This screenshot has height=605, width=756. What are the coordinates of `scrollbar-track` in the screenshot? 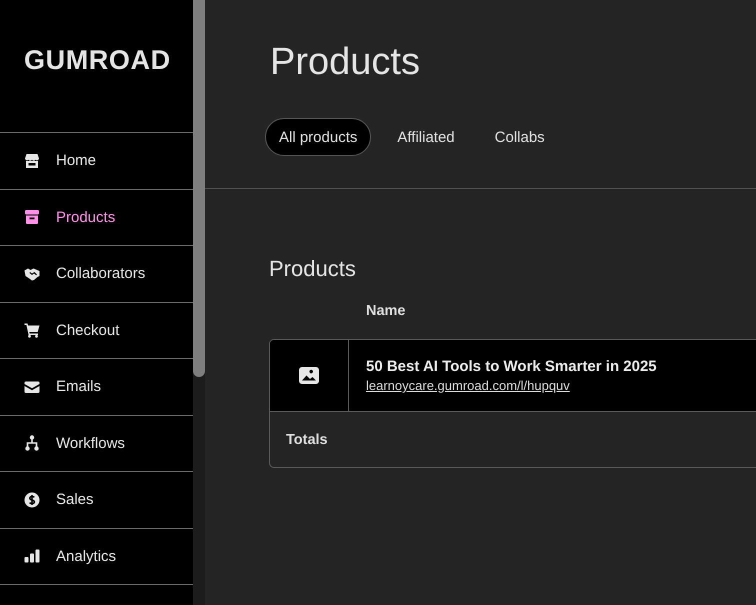 It's located at (199, 302).